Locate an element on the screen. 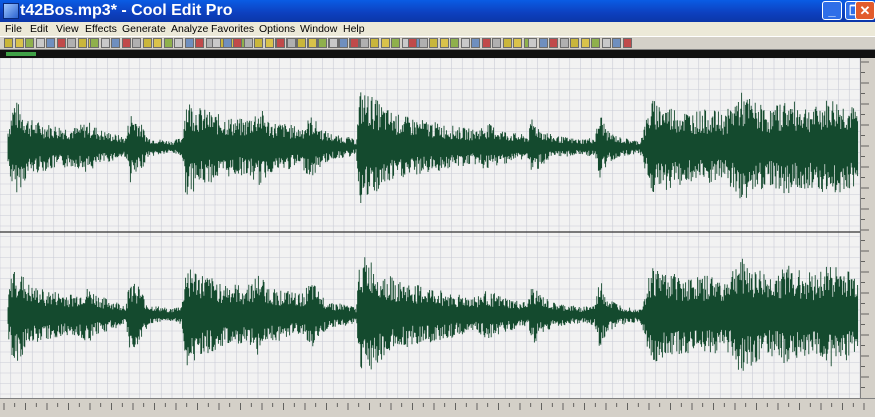  menu-help: Help is located at coordinates (354, 29).